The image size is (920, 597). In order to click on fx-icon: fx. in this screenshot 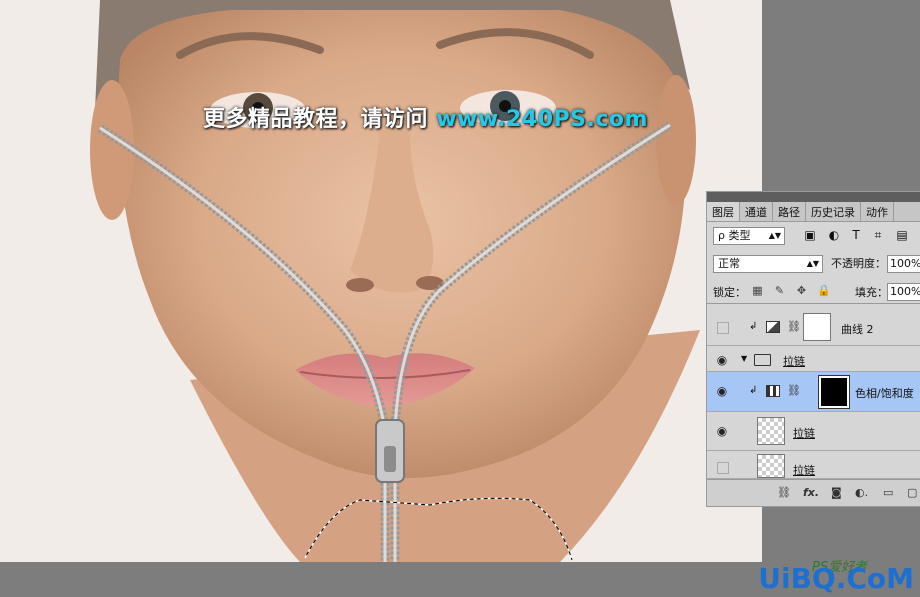, I will do `click(811, 492)`.